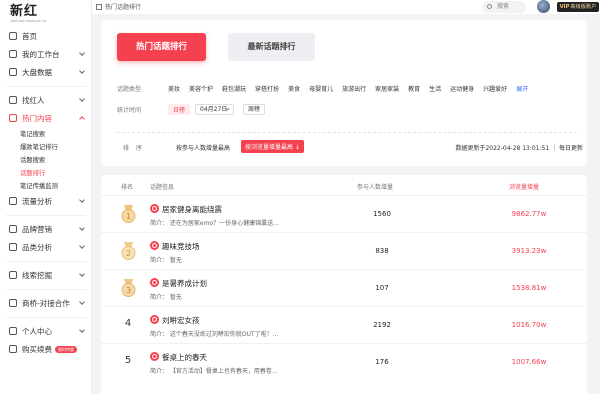 This screenshot has height=394, width=600. What do you see at coordinates (267, 88) in the screenshot?
I see `filter-chip: 穿搭打扮` at bounding box center [267, 88].